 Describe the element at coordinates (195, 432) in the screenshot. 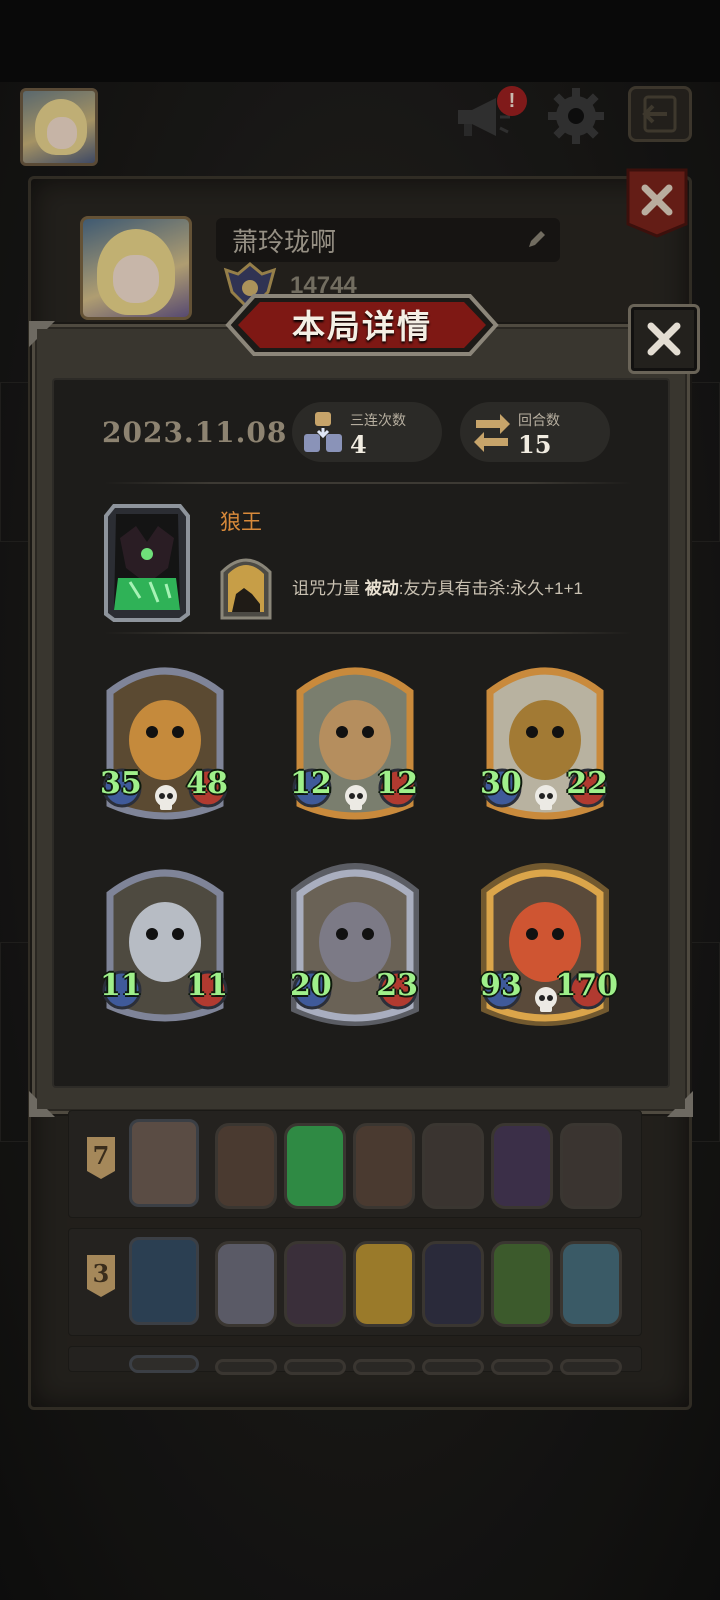

I see `match-date: 2023.11.08` at that location.